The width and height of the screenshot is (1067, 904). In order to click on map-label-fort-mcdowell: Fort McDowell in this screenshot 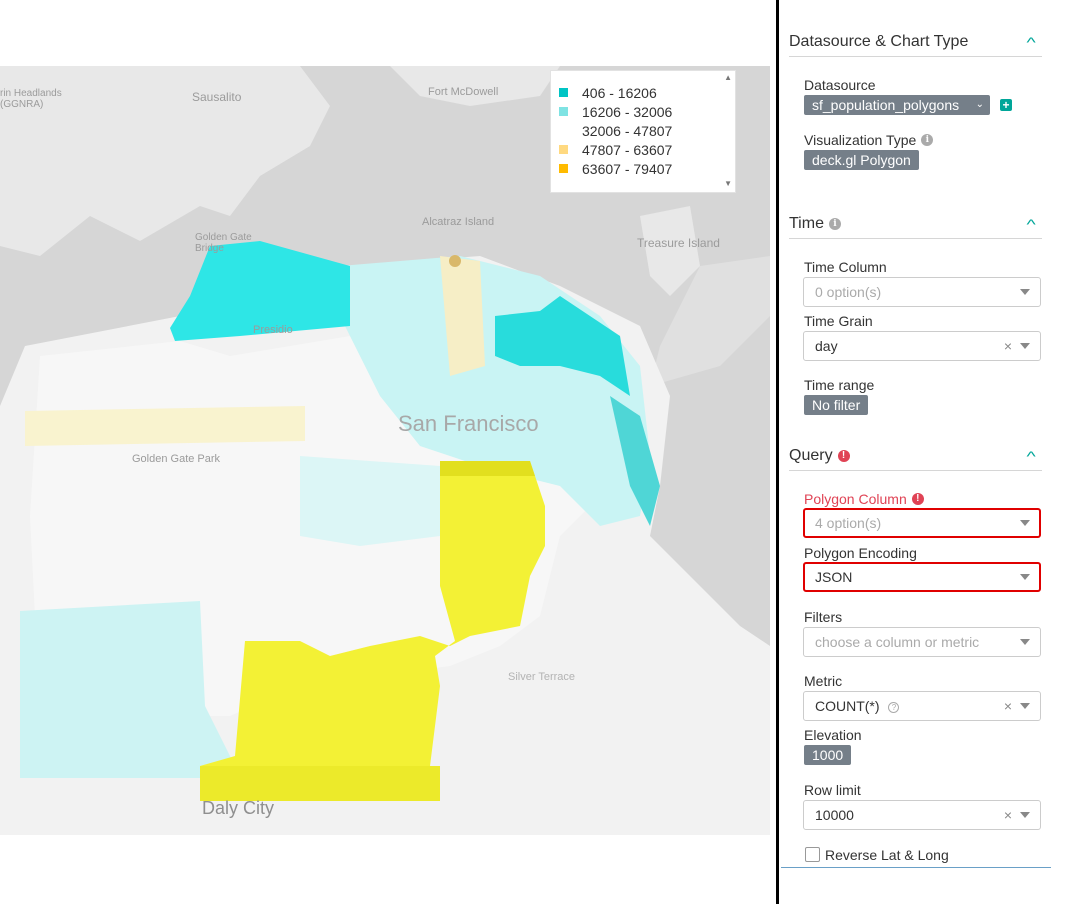, I will do `click(463, 92)`.